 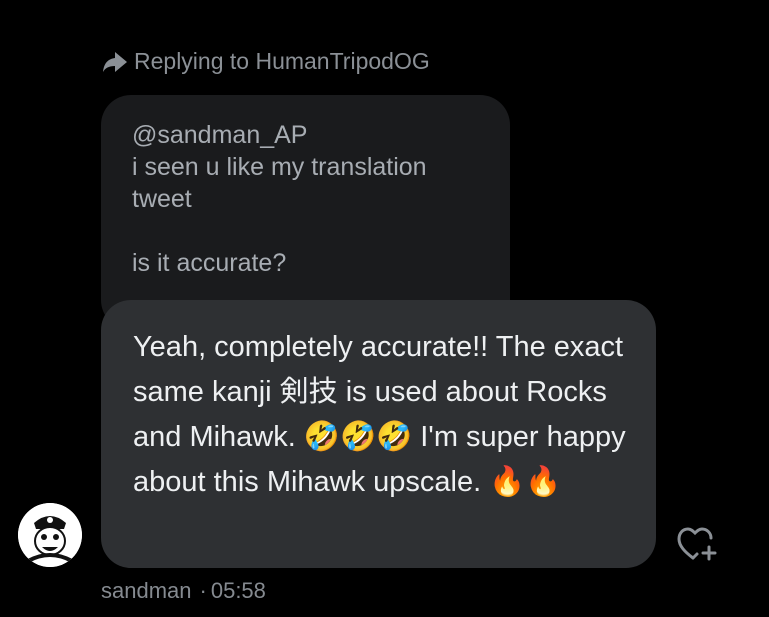 I want to click on message-time: 05:58, so click(x=238, y=590).